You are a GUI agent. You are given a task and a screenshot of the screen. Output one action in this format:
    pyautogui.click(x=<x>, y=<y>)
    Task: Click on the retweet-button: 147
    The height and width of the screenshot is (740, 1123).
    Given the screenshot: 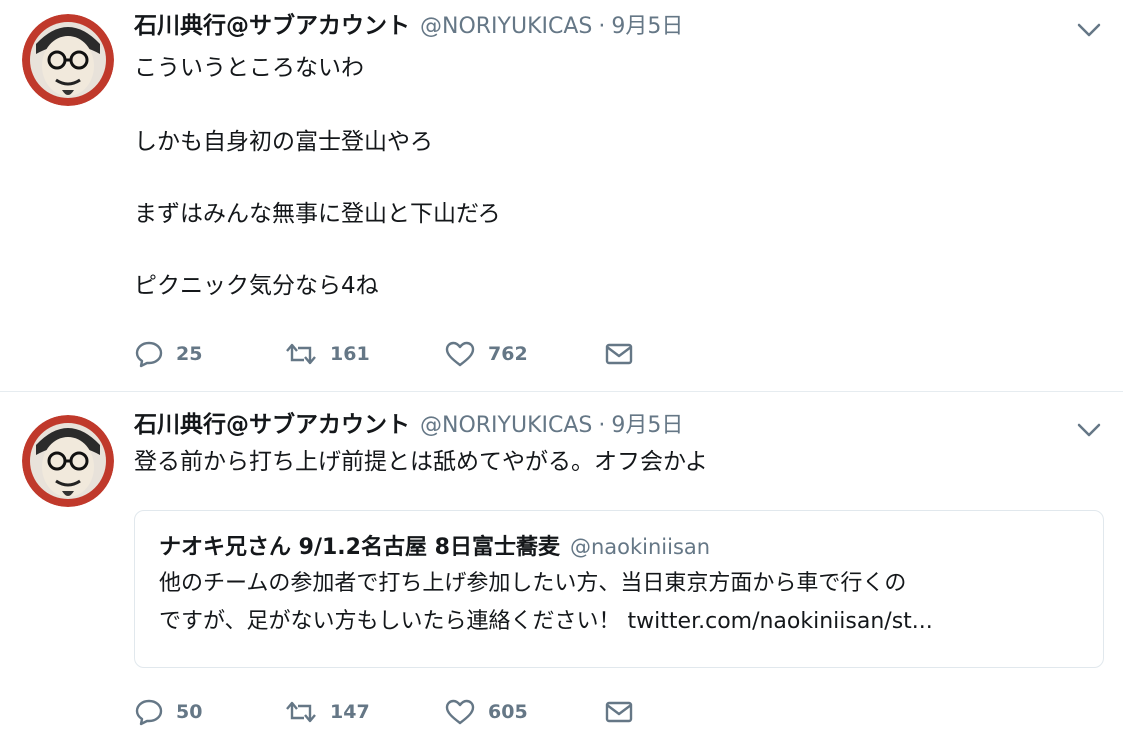 What is the action you would take?
    pyautogui.click(x=364, y=712)
    